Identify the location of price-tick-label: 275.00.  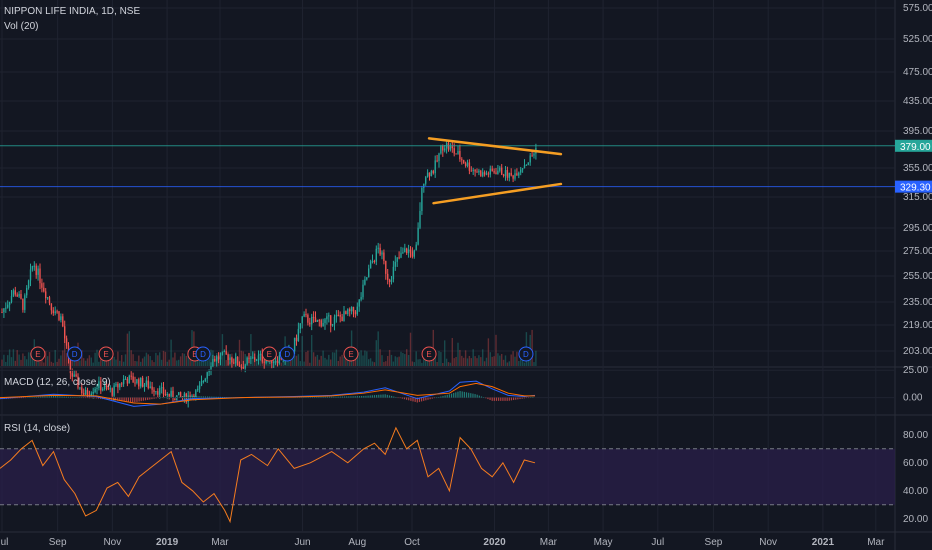
(917, 251).